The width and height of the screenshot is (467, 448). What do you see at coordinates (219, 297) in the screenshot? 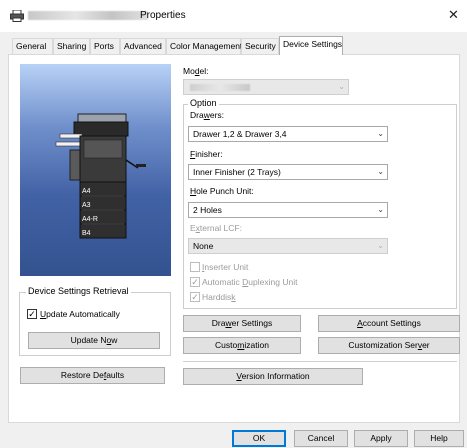
I see `harddisk-label: Harddisk` at bounding box center [219, 297].